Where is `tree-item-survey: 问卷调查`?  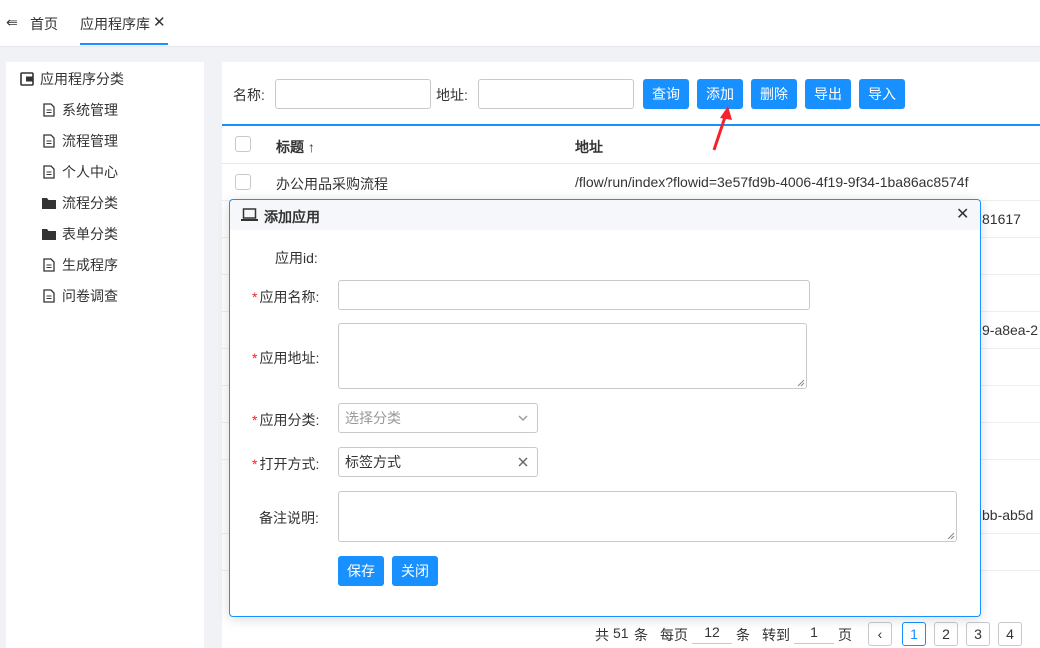 tree-item-survey: 问卷调查 is located at coordinates (80, 296).